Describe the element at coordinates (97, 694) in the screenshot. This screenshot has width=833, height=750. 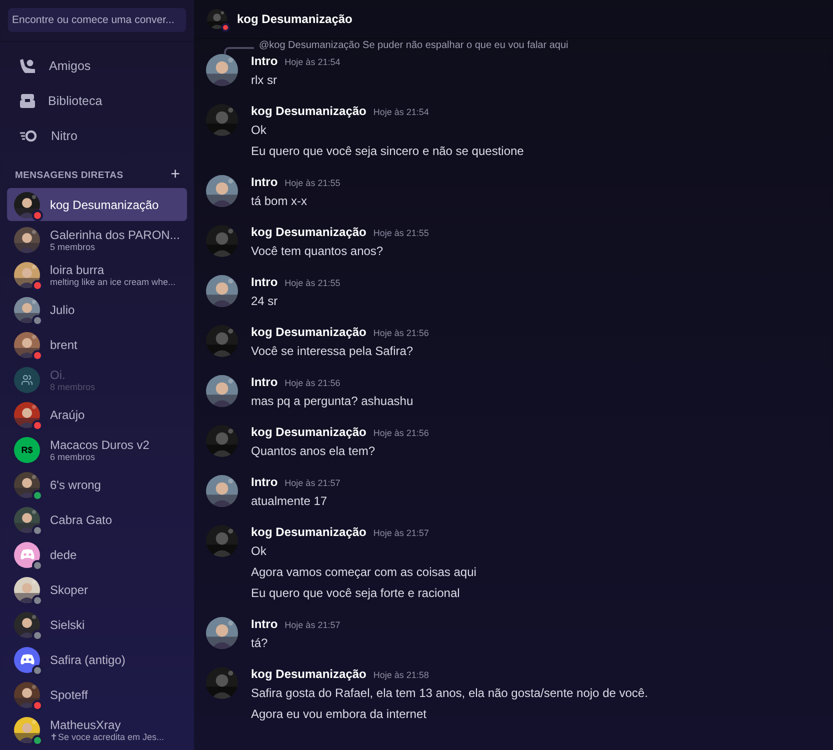
I see `dm-item: Spoteff` at that location.